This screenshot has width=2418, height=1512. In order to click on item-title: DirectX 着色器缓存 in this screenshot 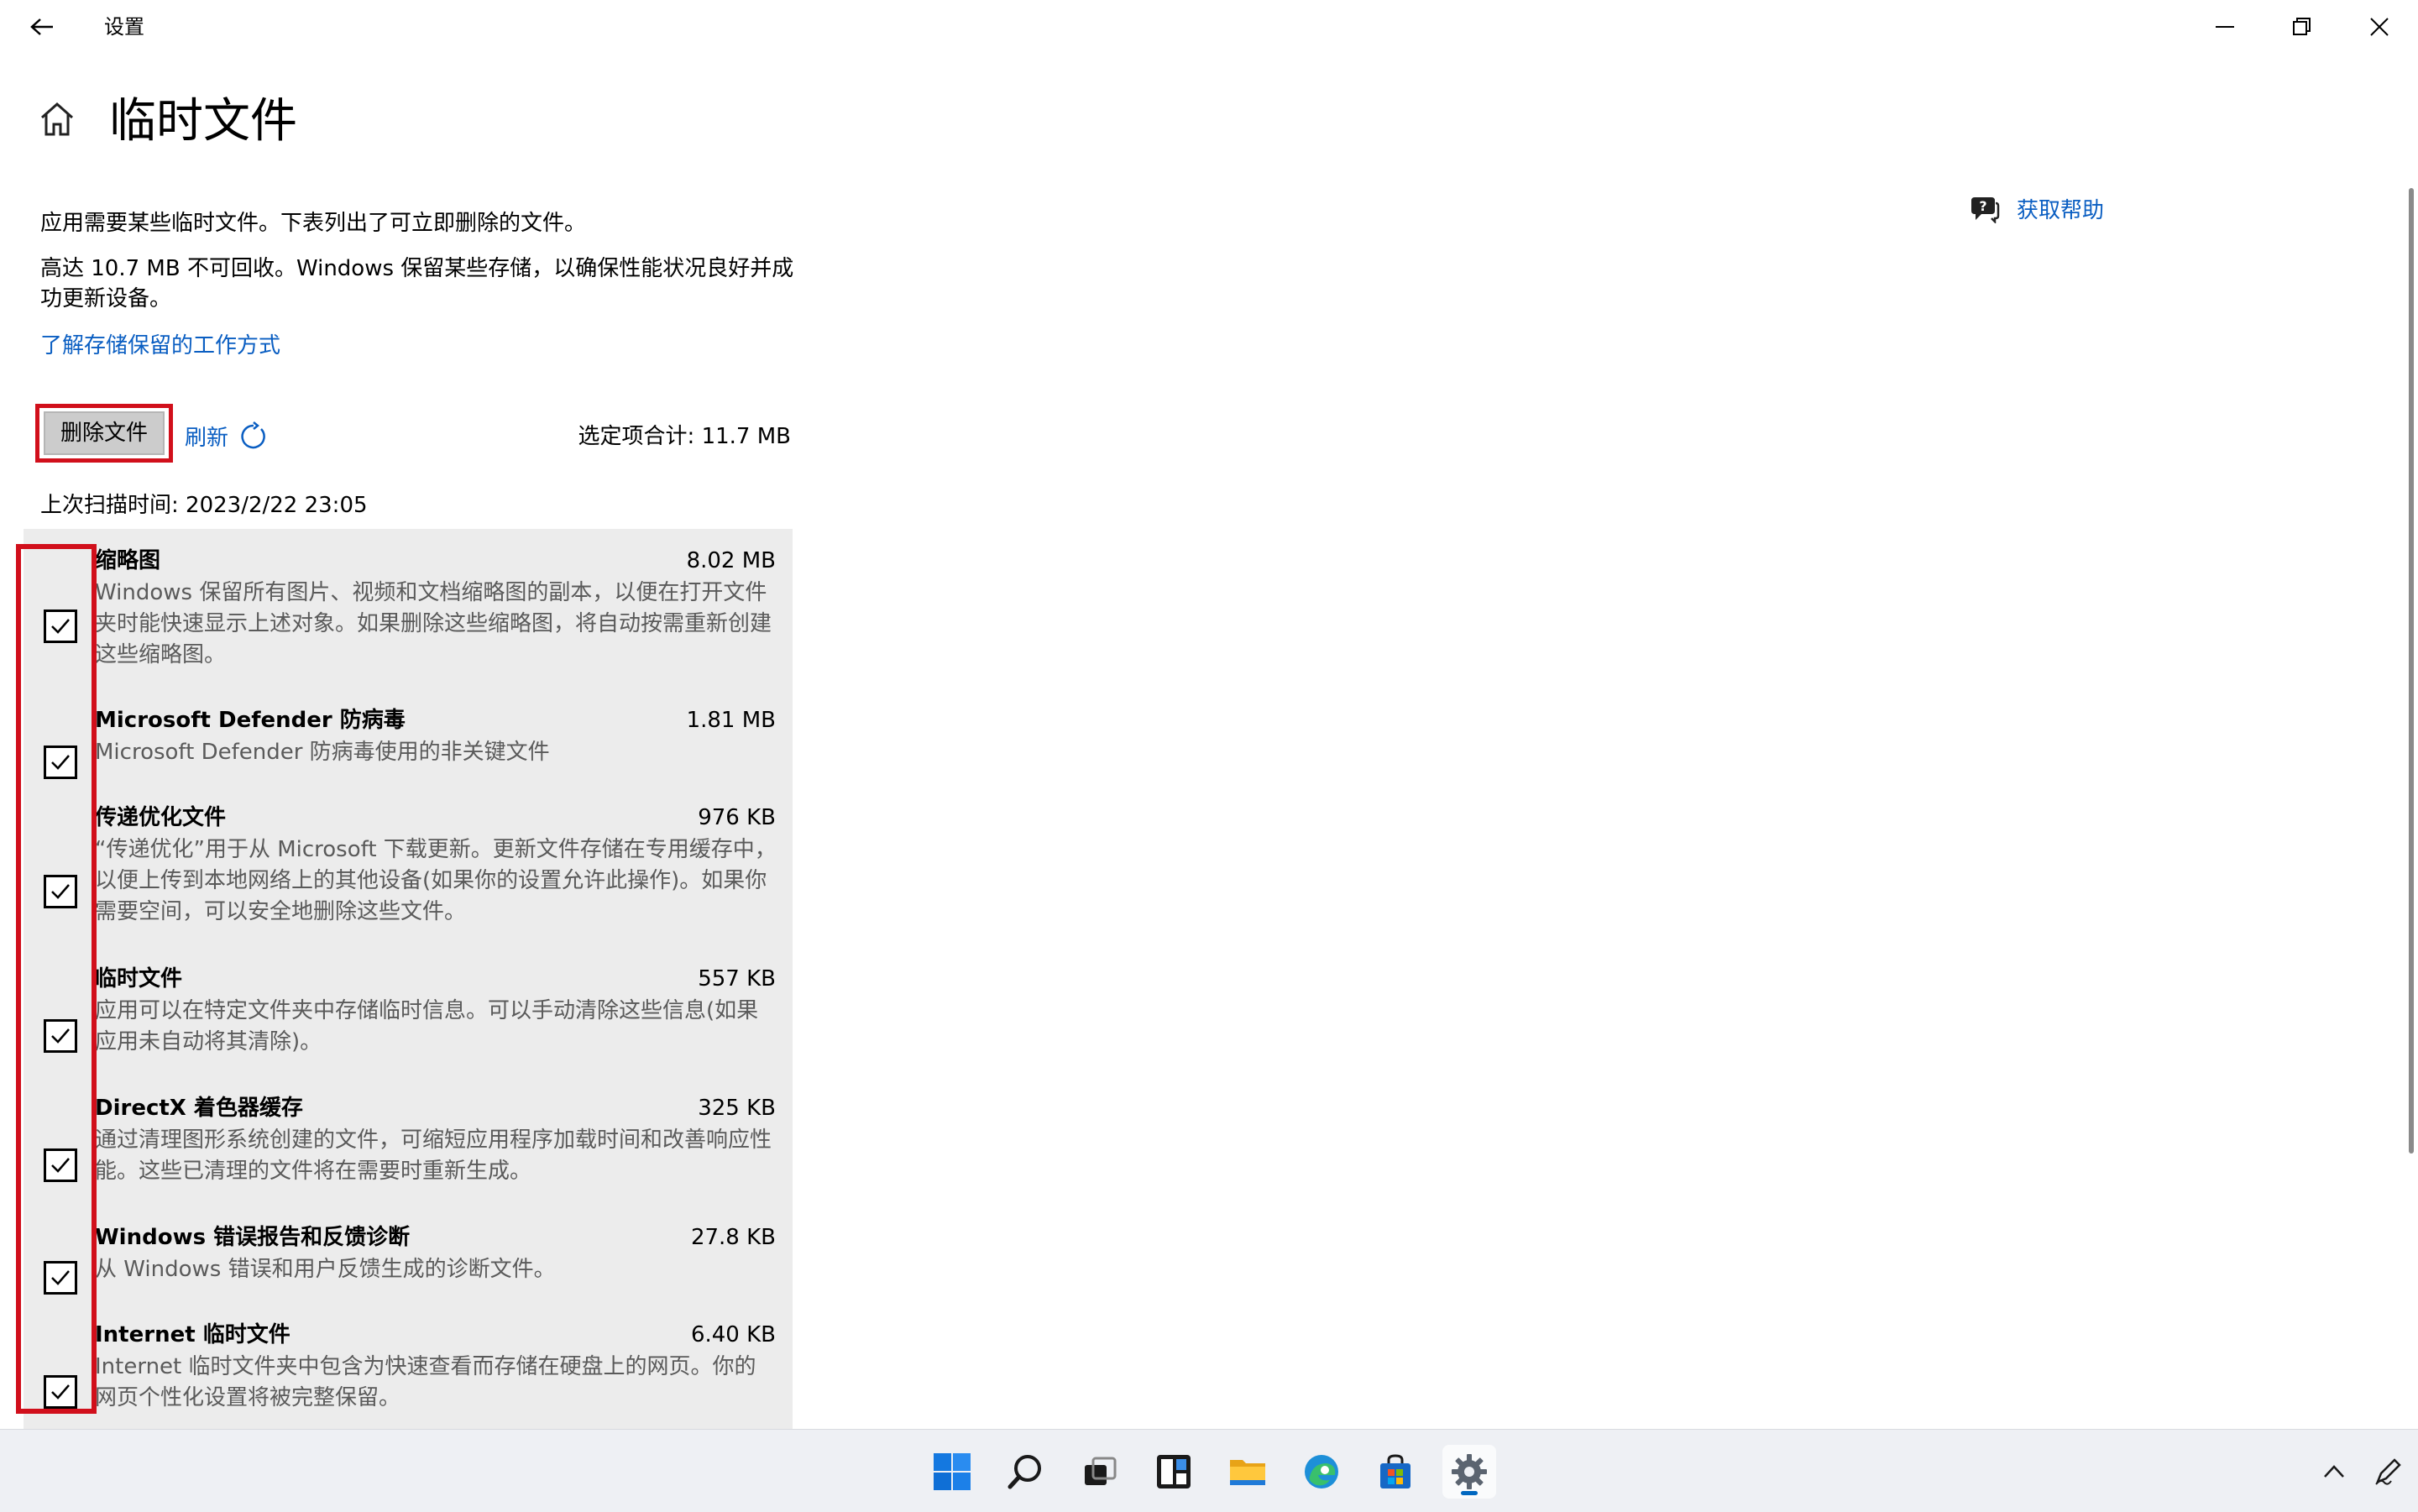, I will do `click(199, 1108)`.